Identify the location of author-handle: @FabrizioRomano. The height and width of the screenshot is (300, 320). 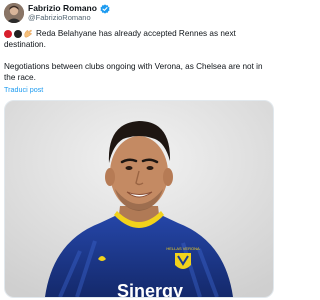
(59, 18).